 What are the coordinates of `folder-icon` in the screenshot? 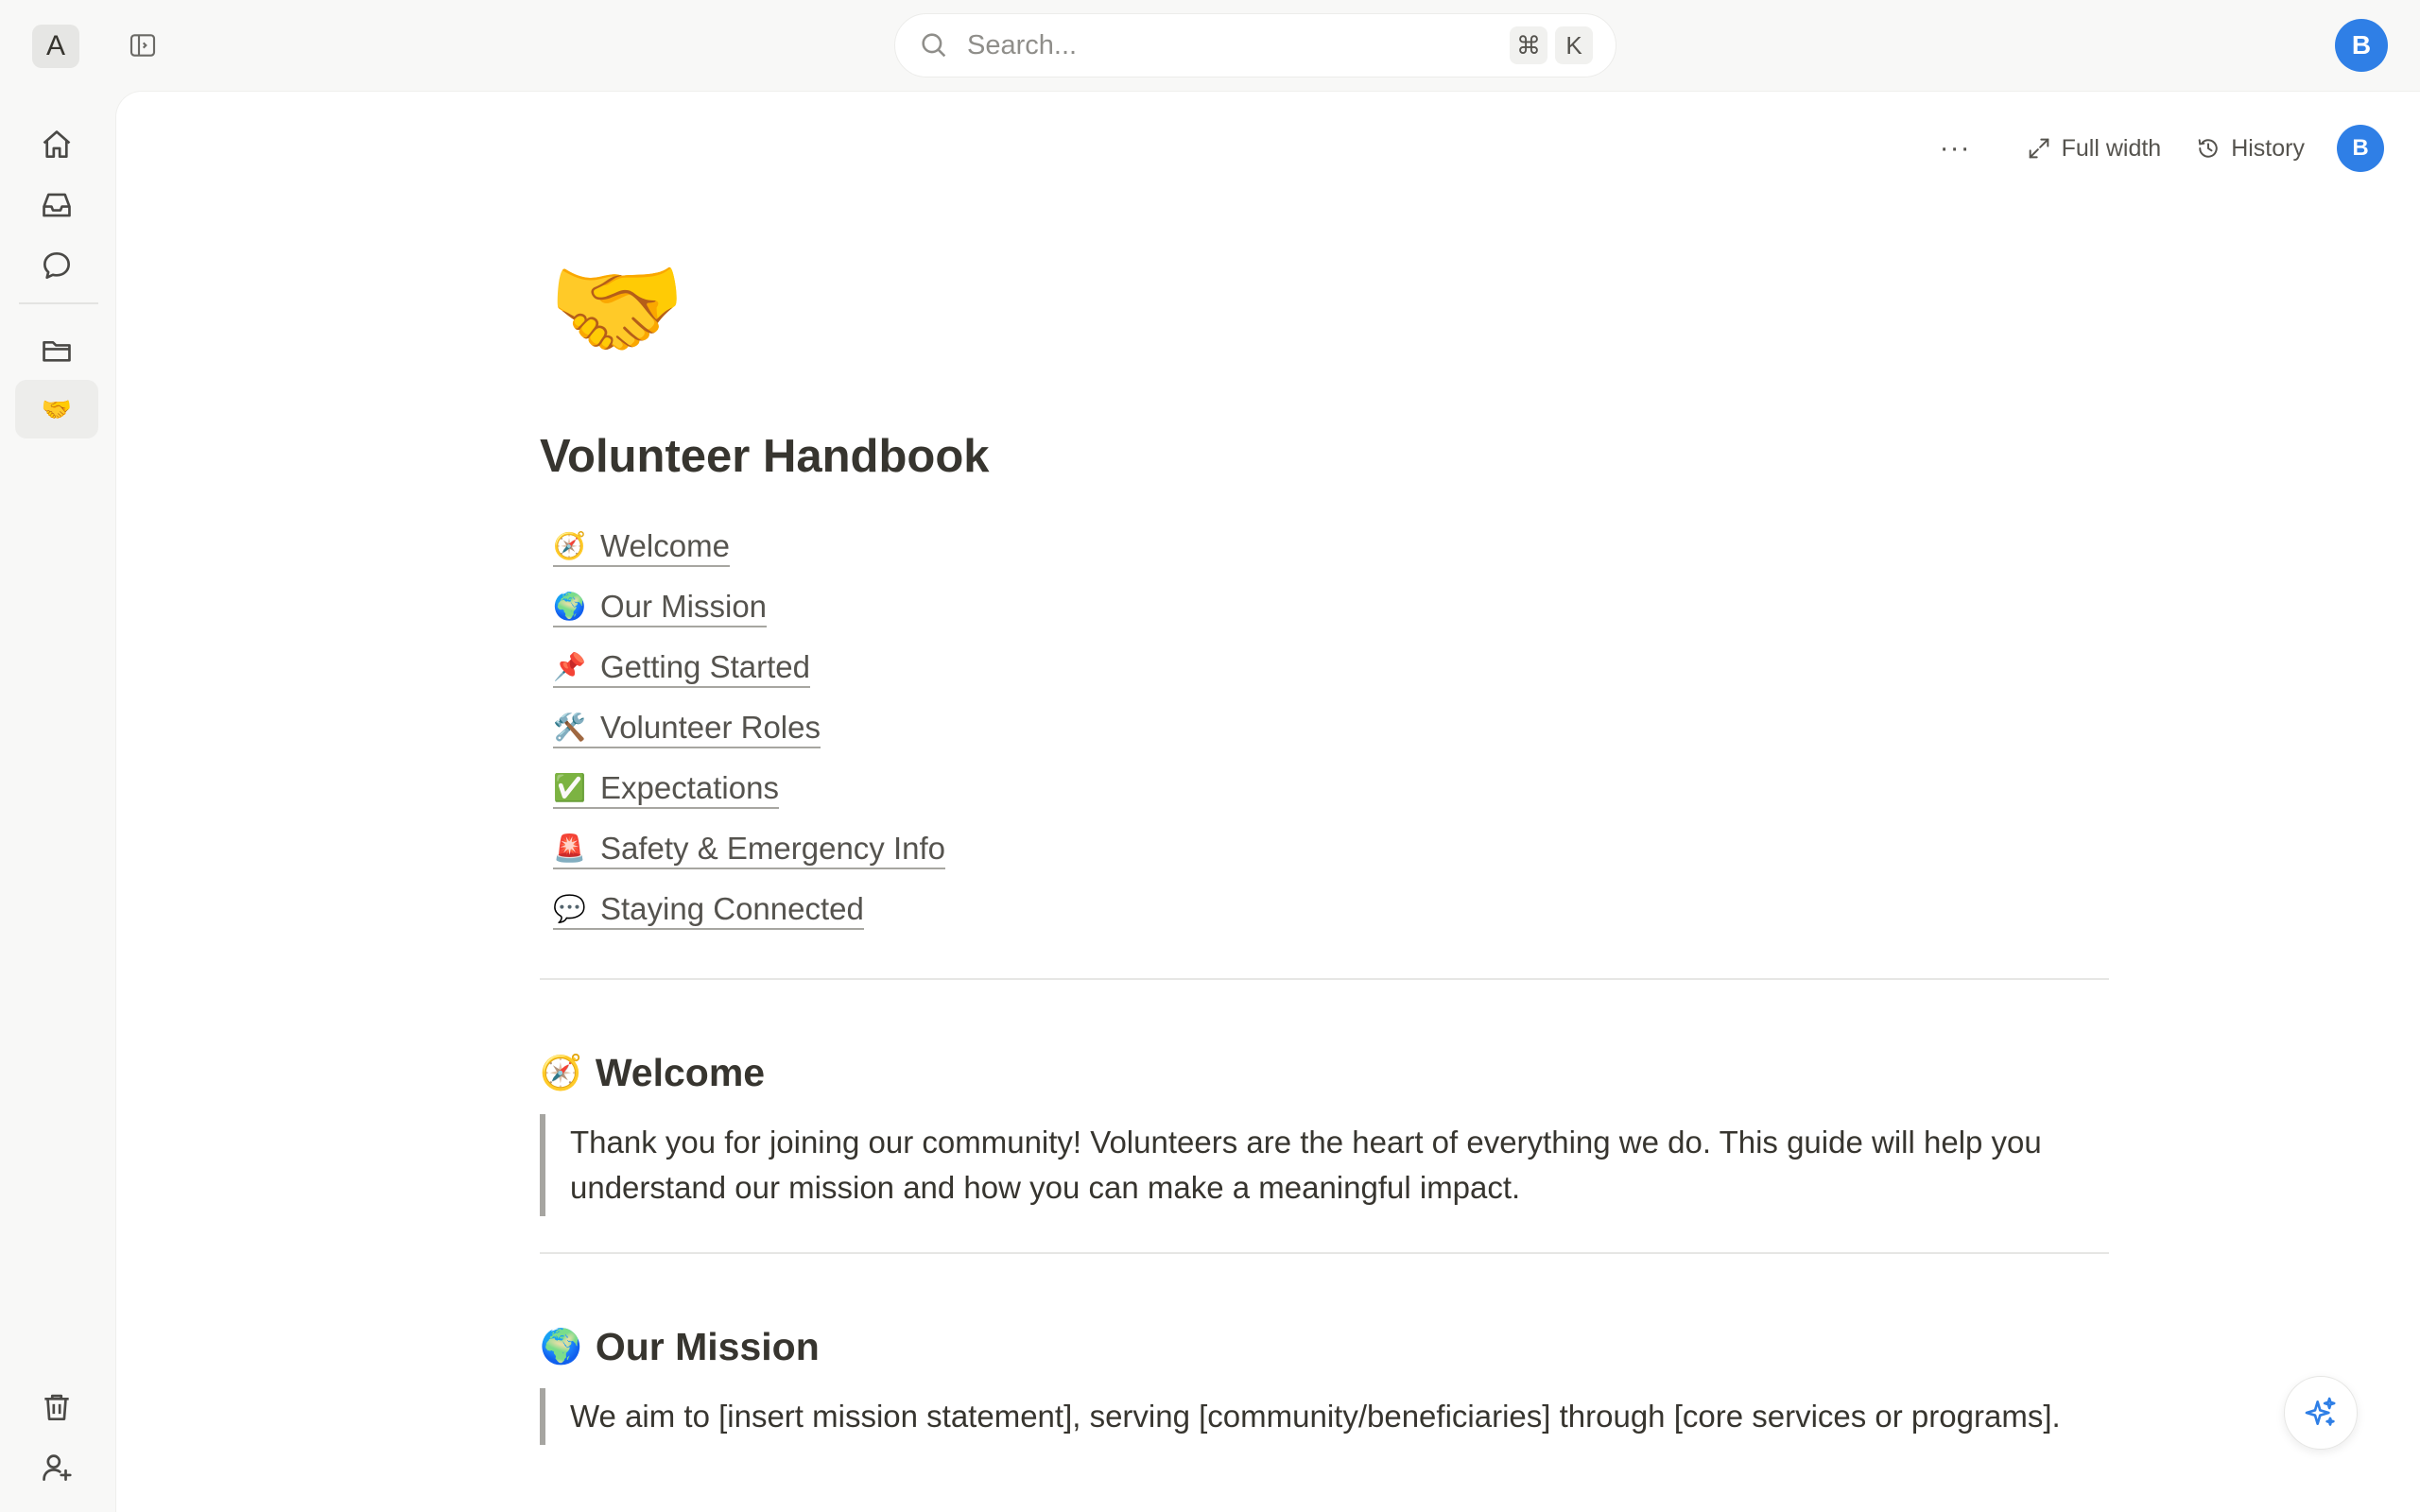 It's located at (57, 351).